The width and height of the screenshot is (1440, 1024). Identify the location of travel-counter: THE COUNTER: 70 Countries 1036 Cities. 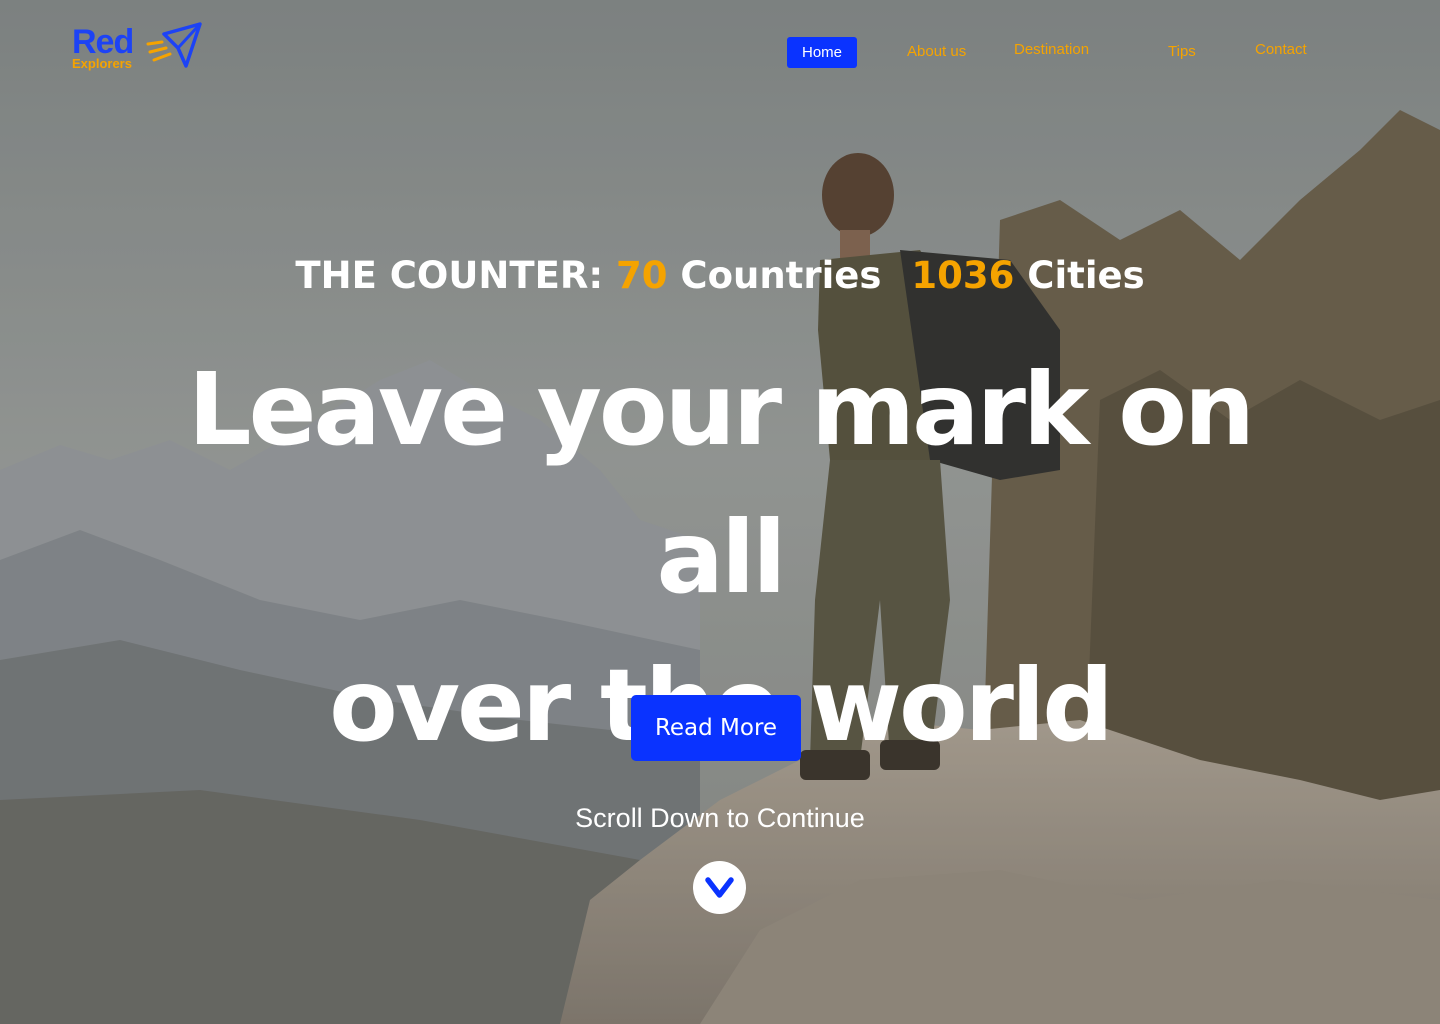
(720, 276).